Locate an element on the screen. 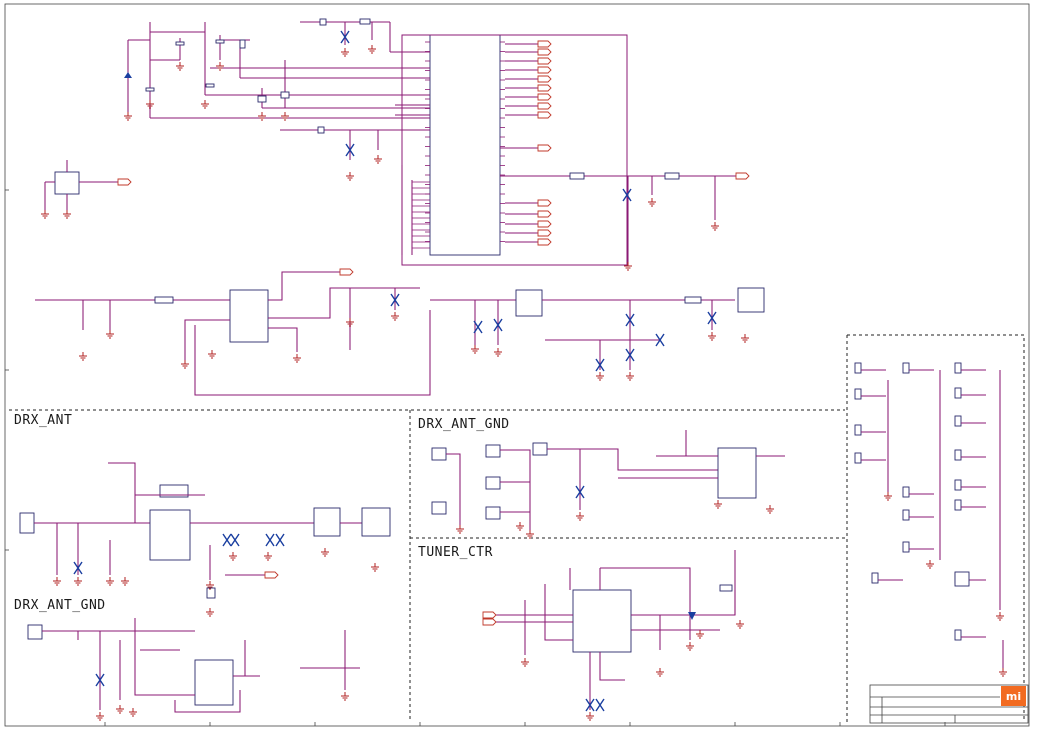  title-block: mi is located at coordinates (949, 704).